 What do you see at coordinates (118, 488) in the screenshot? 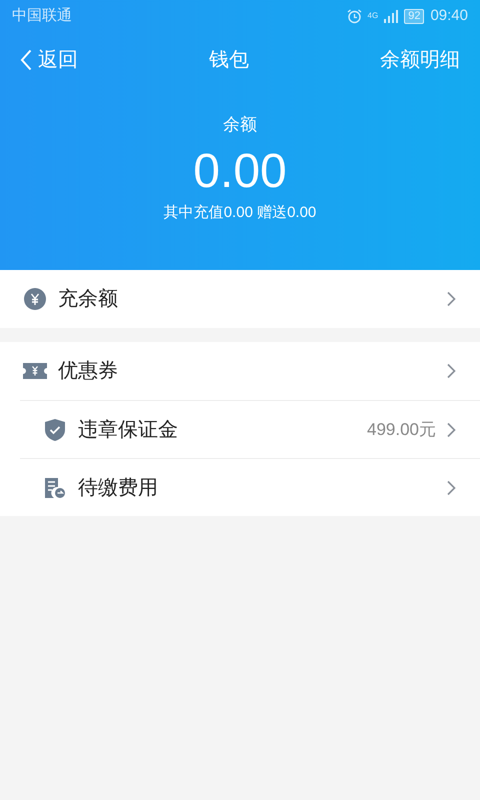
I see `menu-item-label: 待缴费用` at bounding box center [118, 488].